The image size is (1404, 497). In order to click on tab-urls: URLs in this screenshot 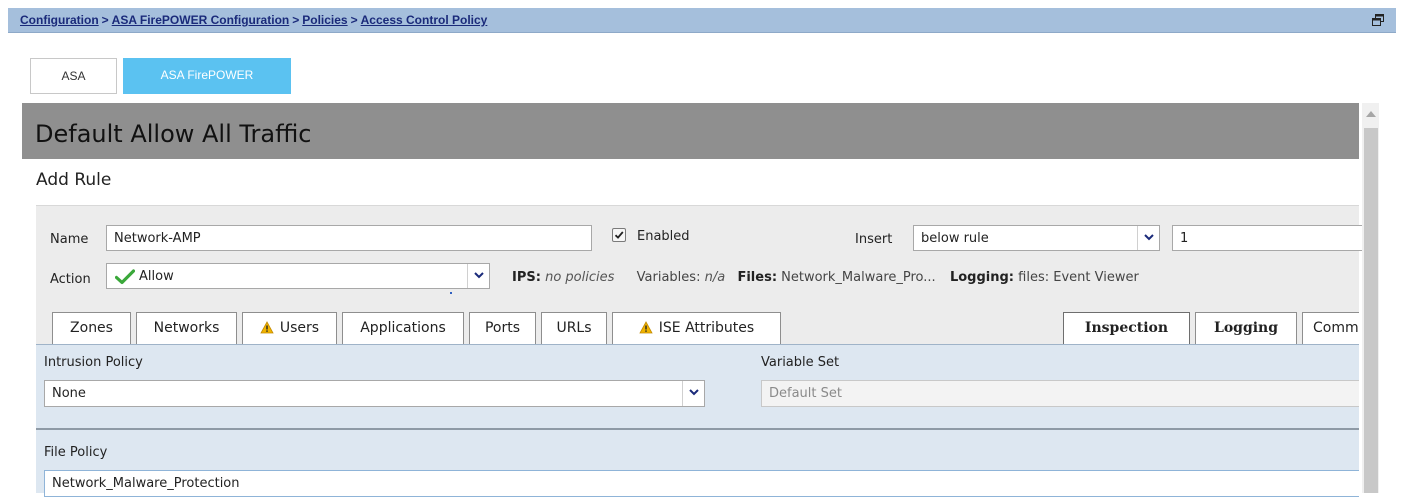, I will do `click(574, 328)`.